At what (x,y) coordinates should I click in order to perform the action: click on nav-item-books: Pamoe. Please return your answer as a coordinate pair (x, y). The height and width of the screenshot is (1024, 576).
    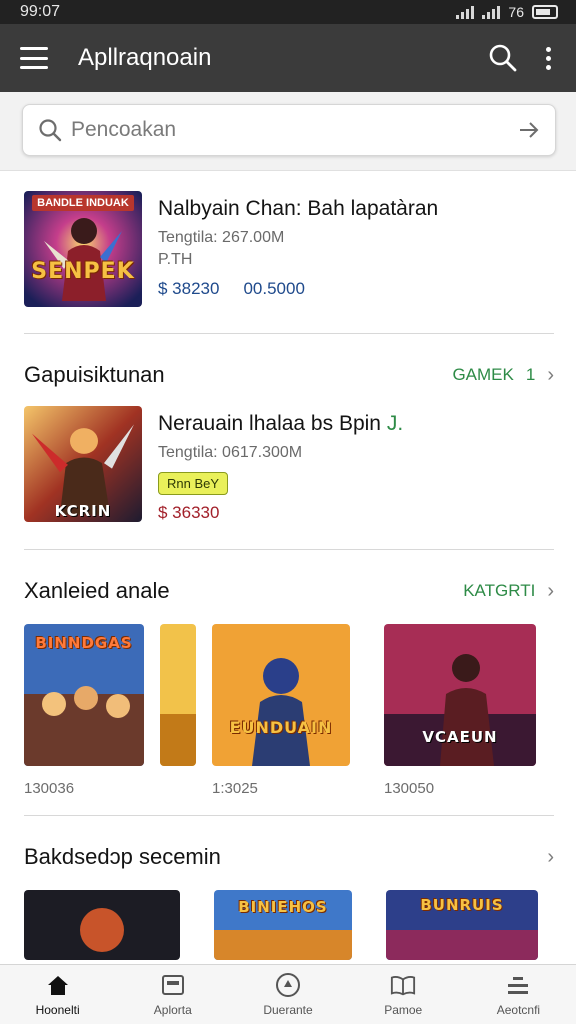
    Looking at the image, I should click on (403, 994).